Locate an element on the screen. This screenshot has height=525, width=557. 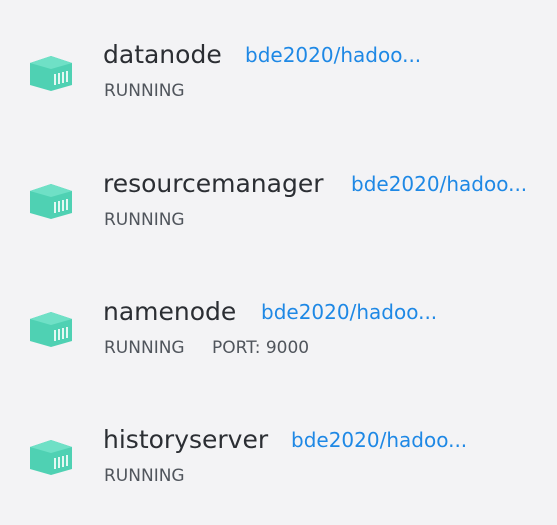
container-name: resourcemanager is located at coordinates (213, 184).